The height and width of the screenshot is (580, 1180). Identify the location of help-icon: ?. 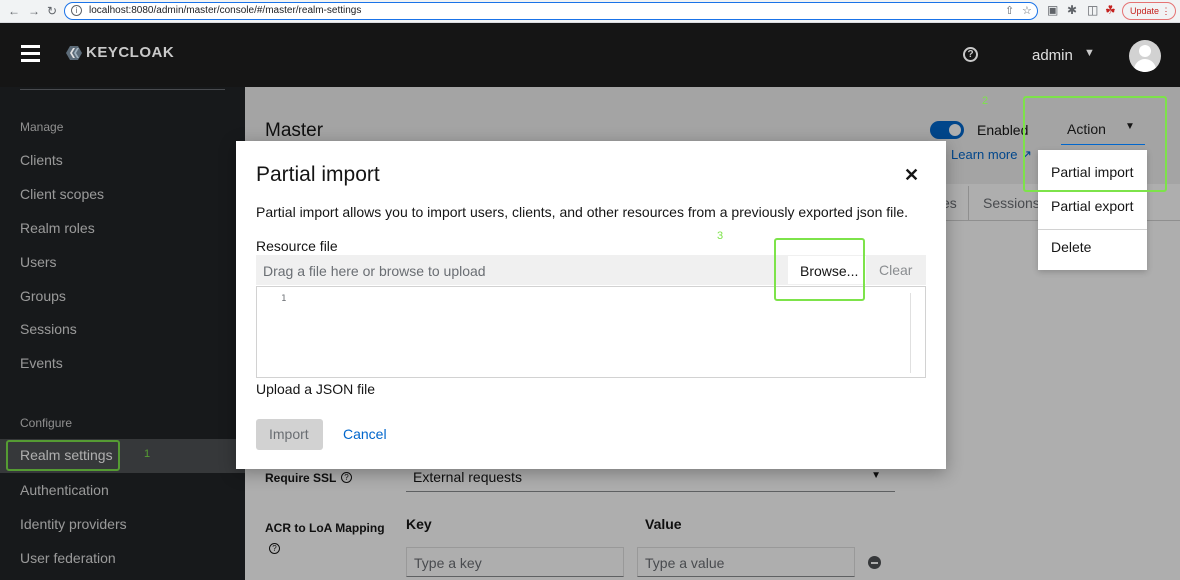
(970, 54).